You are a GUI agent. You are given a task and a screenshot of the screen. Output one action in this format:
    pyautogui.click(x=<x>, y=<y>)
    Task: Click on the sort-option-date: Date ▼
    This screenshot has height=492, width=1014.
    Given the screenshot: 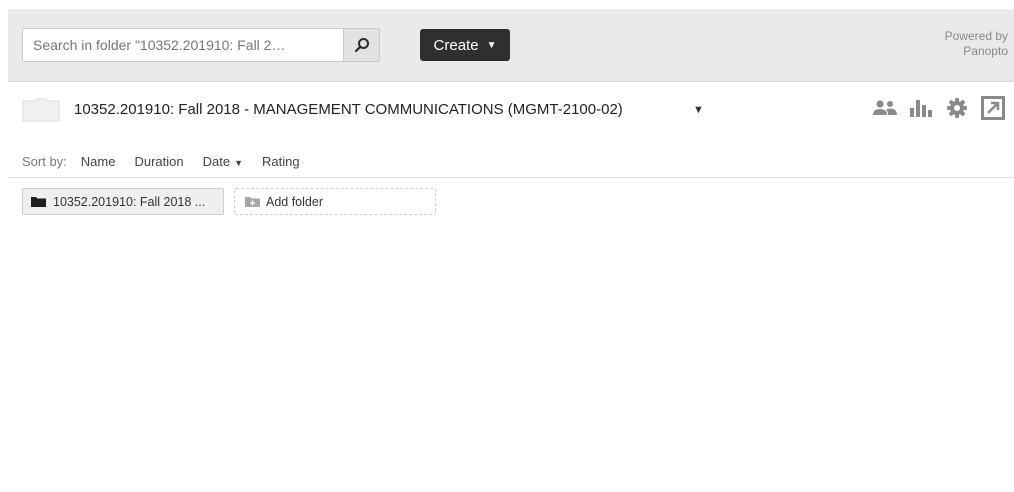 What is the action you would take?
    pyautogui.click(x=223, y=161)
    